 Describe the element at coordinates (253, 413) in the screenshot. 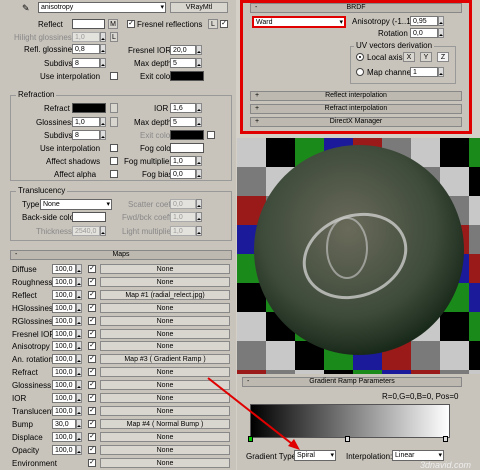

I see `annotation-arrow` at that location.